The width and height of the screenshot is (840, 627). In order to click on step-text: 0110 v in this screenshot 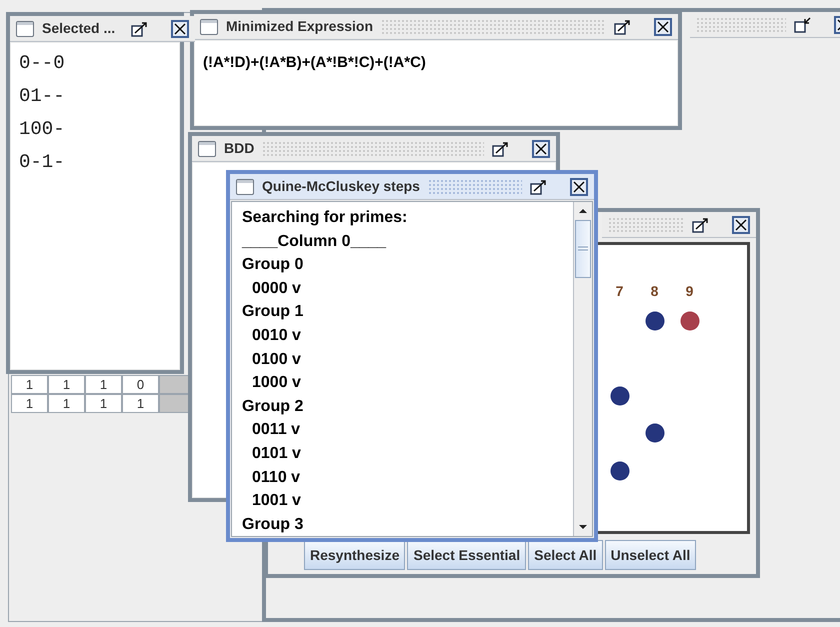, I will do `click(276, 478)`.